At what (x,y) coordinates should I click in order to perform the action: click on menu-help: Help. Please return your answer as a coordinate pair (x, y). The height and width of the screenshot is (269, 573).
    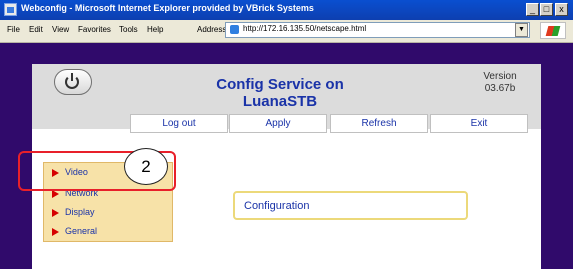
    Looking at the image, I should click on (155, 29).